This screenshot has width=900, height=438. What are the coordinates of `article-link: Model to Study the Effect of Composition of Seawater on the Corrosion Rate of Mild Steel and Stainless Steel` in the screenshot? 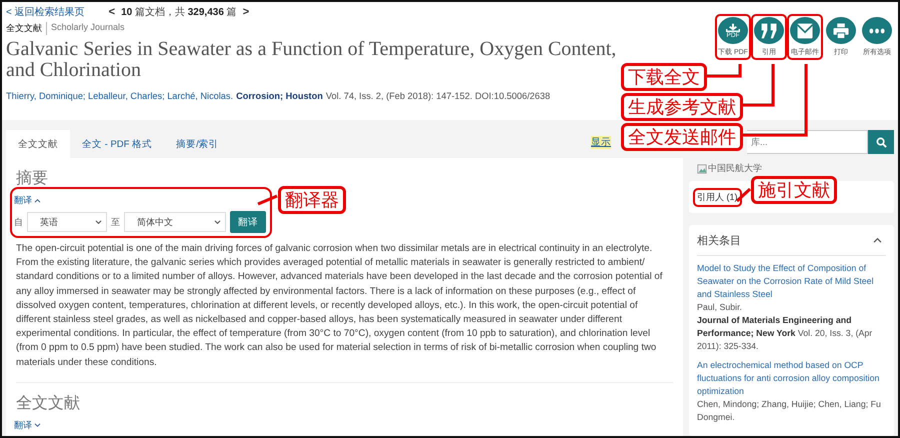 It's located at (791, 281).